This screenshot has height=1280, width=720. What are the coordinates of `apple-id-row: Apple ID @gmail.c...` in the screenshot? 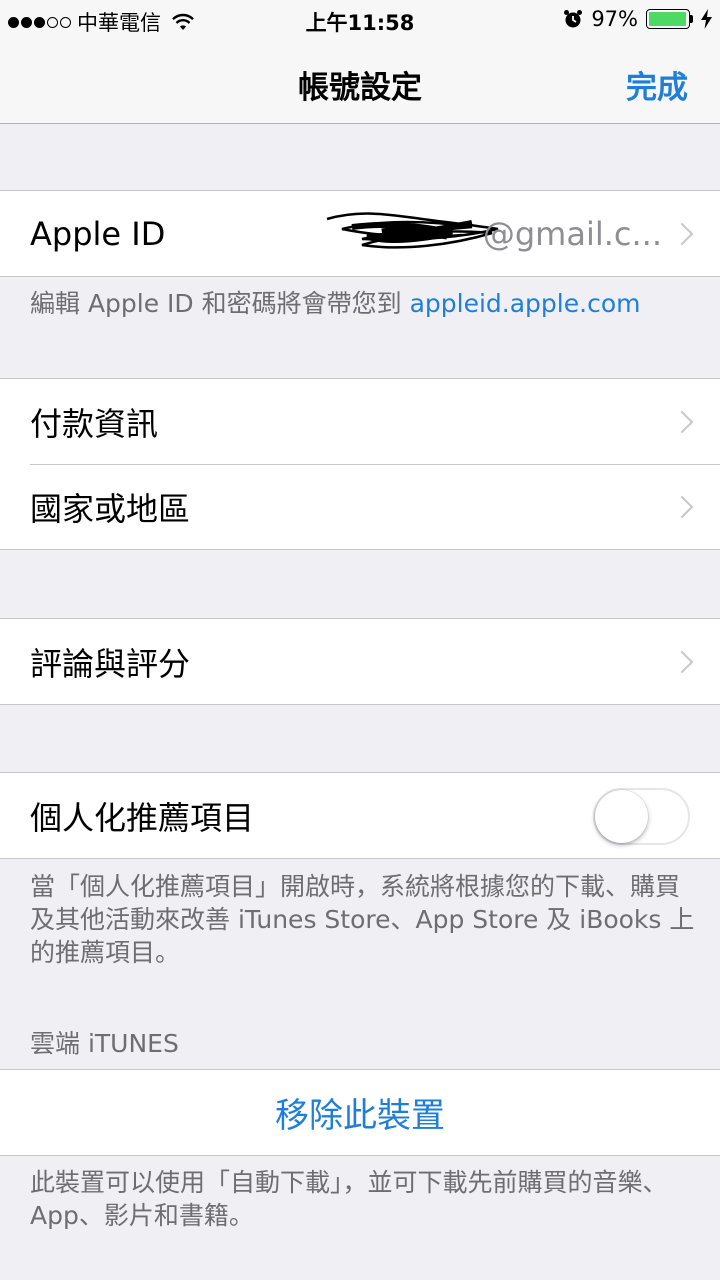 It's located at (360, 233).